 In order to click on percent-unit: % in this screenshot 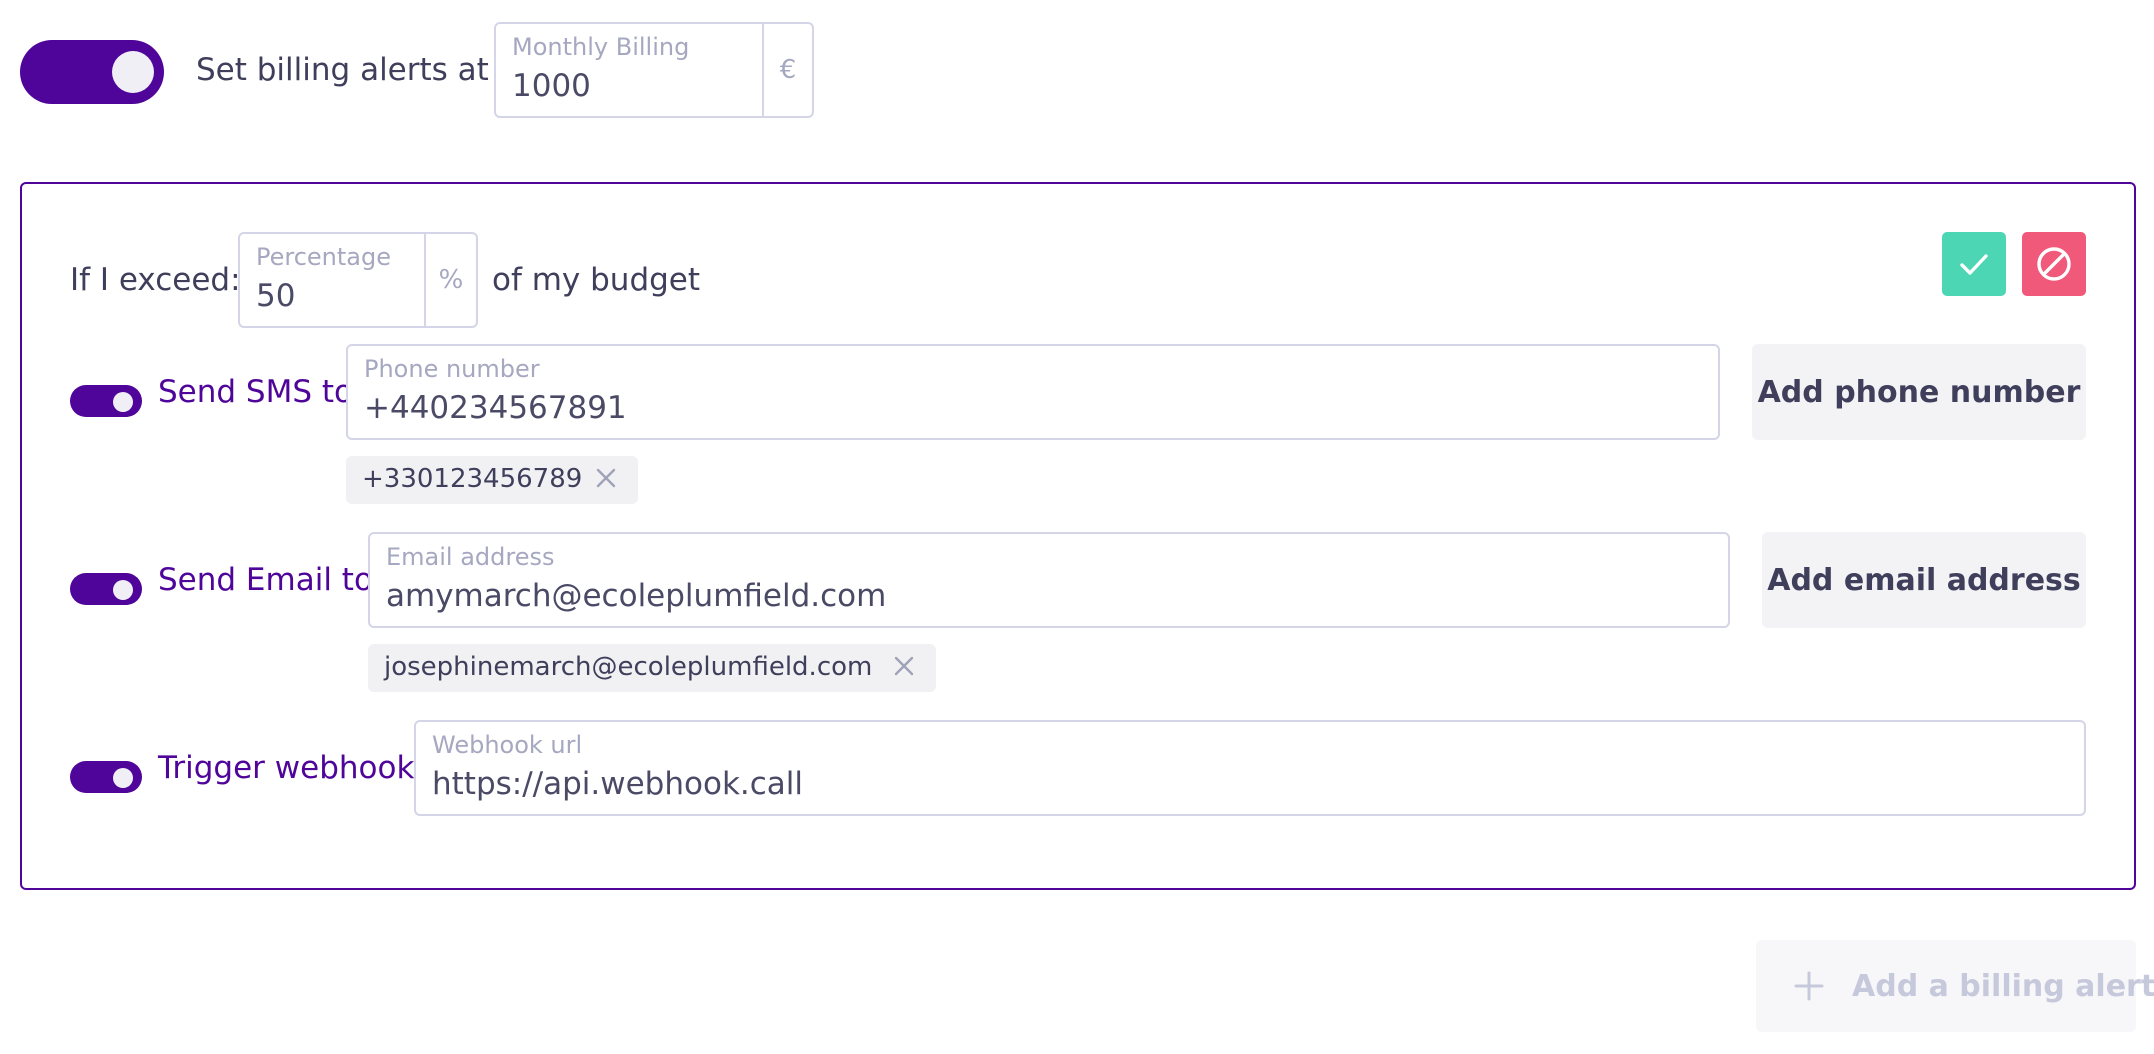, I will do `click(450, 280)`.